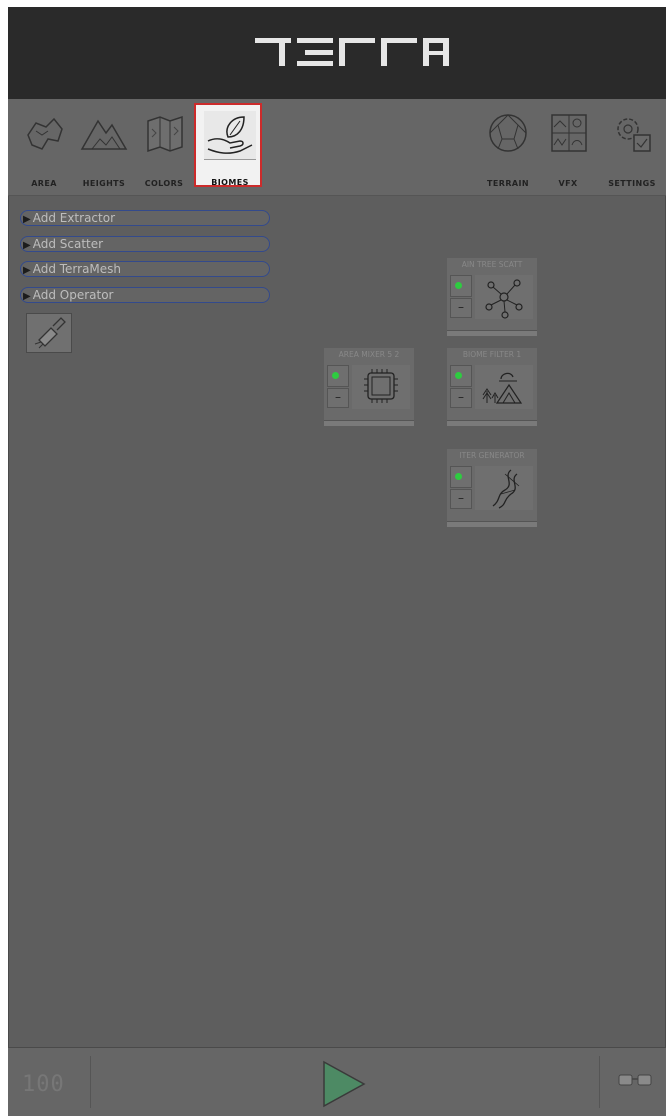  What do you see at coordinates (634, 135) in the screenshot?
I see `settings-icon` at bounding box center [634, 135].